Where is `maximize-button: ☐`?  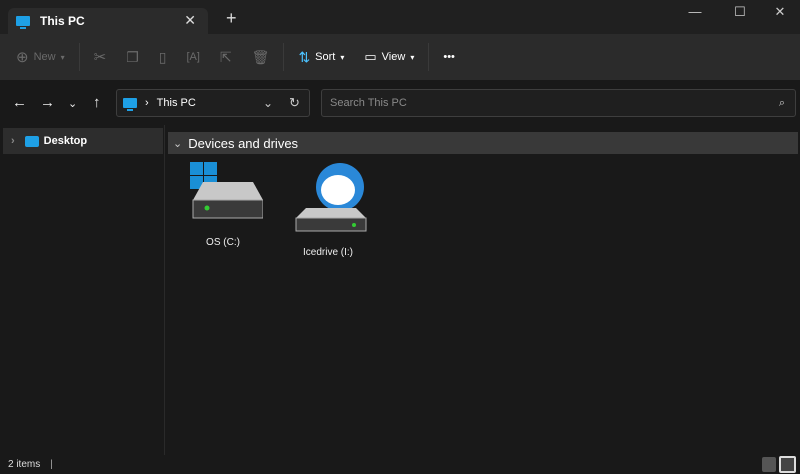 maximize-button: ☐ is located at coordinates (740, 12).